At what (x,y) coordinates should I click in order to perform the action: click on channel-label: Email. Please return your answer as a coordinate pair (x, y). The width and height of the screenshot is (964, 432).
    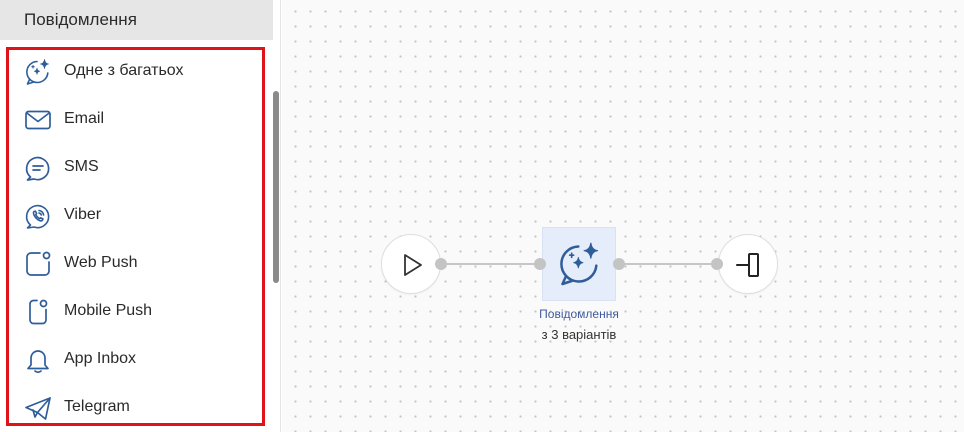
    Looking at the image, I should click on (84, 118).